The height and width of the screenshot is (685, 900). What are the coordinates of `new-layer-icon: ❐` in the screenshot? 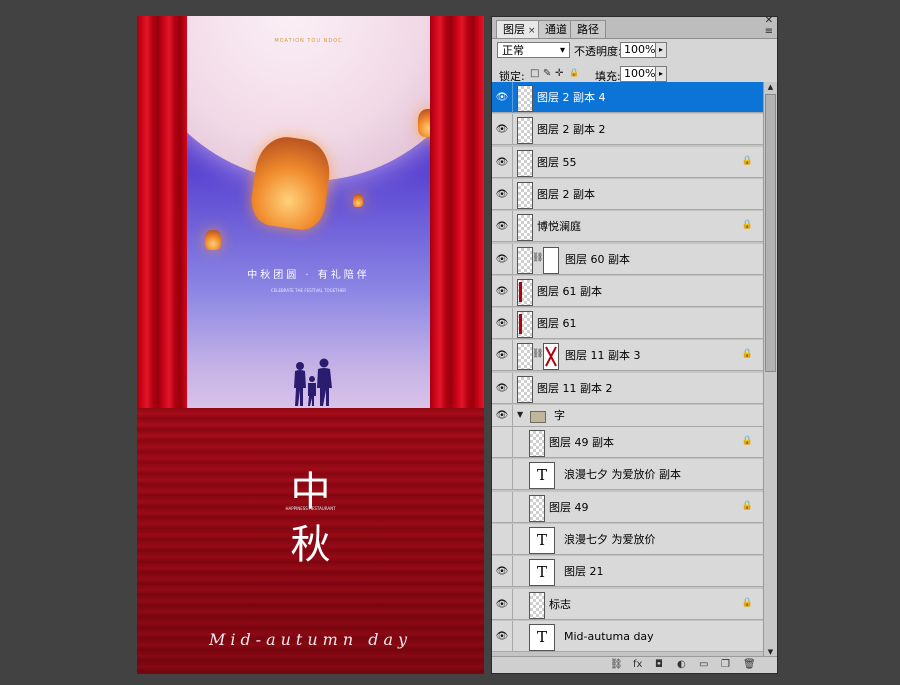 It's located at (725, 665).